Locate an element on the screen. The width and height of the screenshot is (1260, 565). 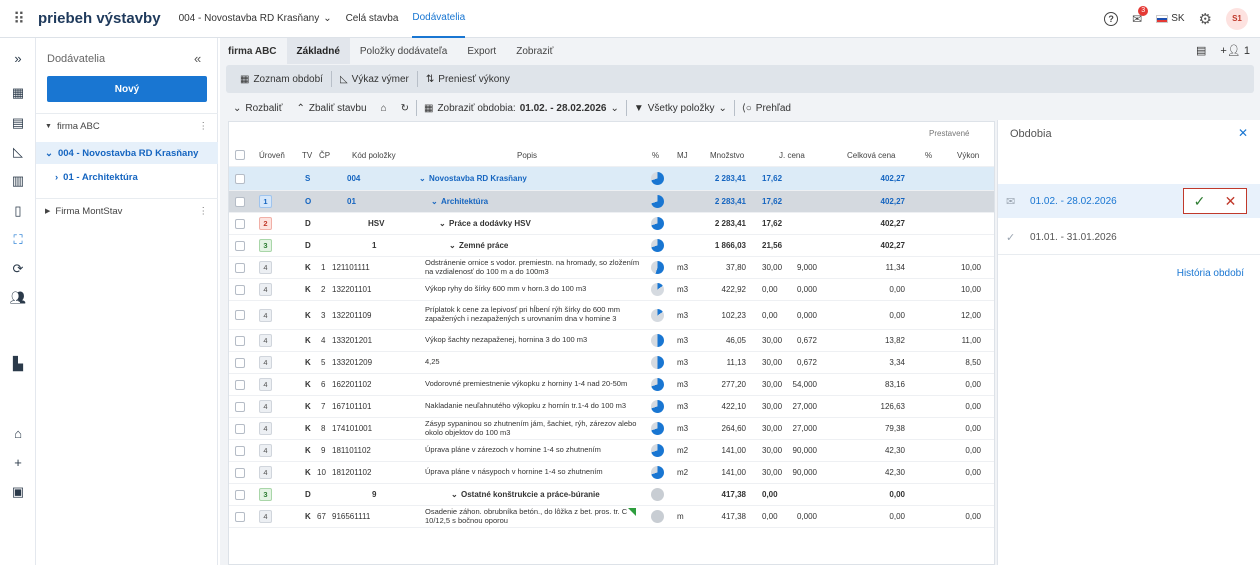
book-icon: ▯ is located at coordinates (18, 211).